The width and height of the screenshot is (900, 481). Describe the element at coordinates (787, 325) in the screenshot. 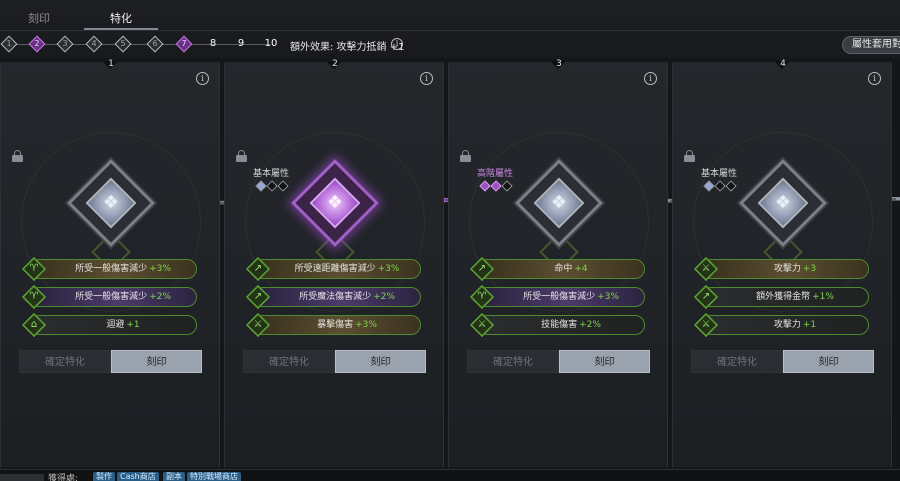

I see `stat-name: 攻擊力` at that location.